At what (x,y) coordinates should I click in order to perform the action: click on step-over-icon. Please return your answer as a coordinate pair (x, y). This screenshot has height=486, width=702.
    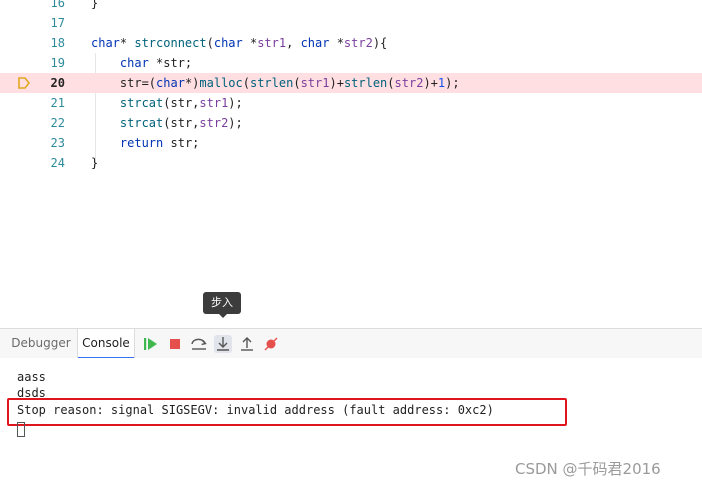
    Looking at the image, I should click on (199, 344).